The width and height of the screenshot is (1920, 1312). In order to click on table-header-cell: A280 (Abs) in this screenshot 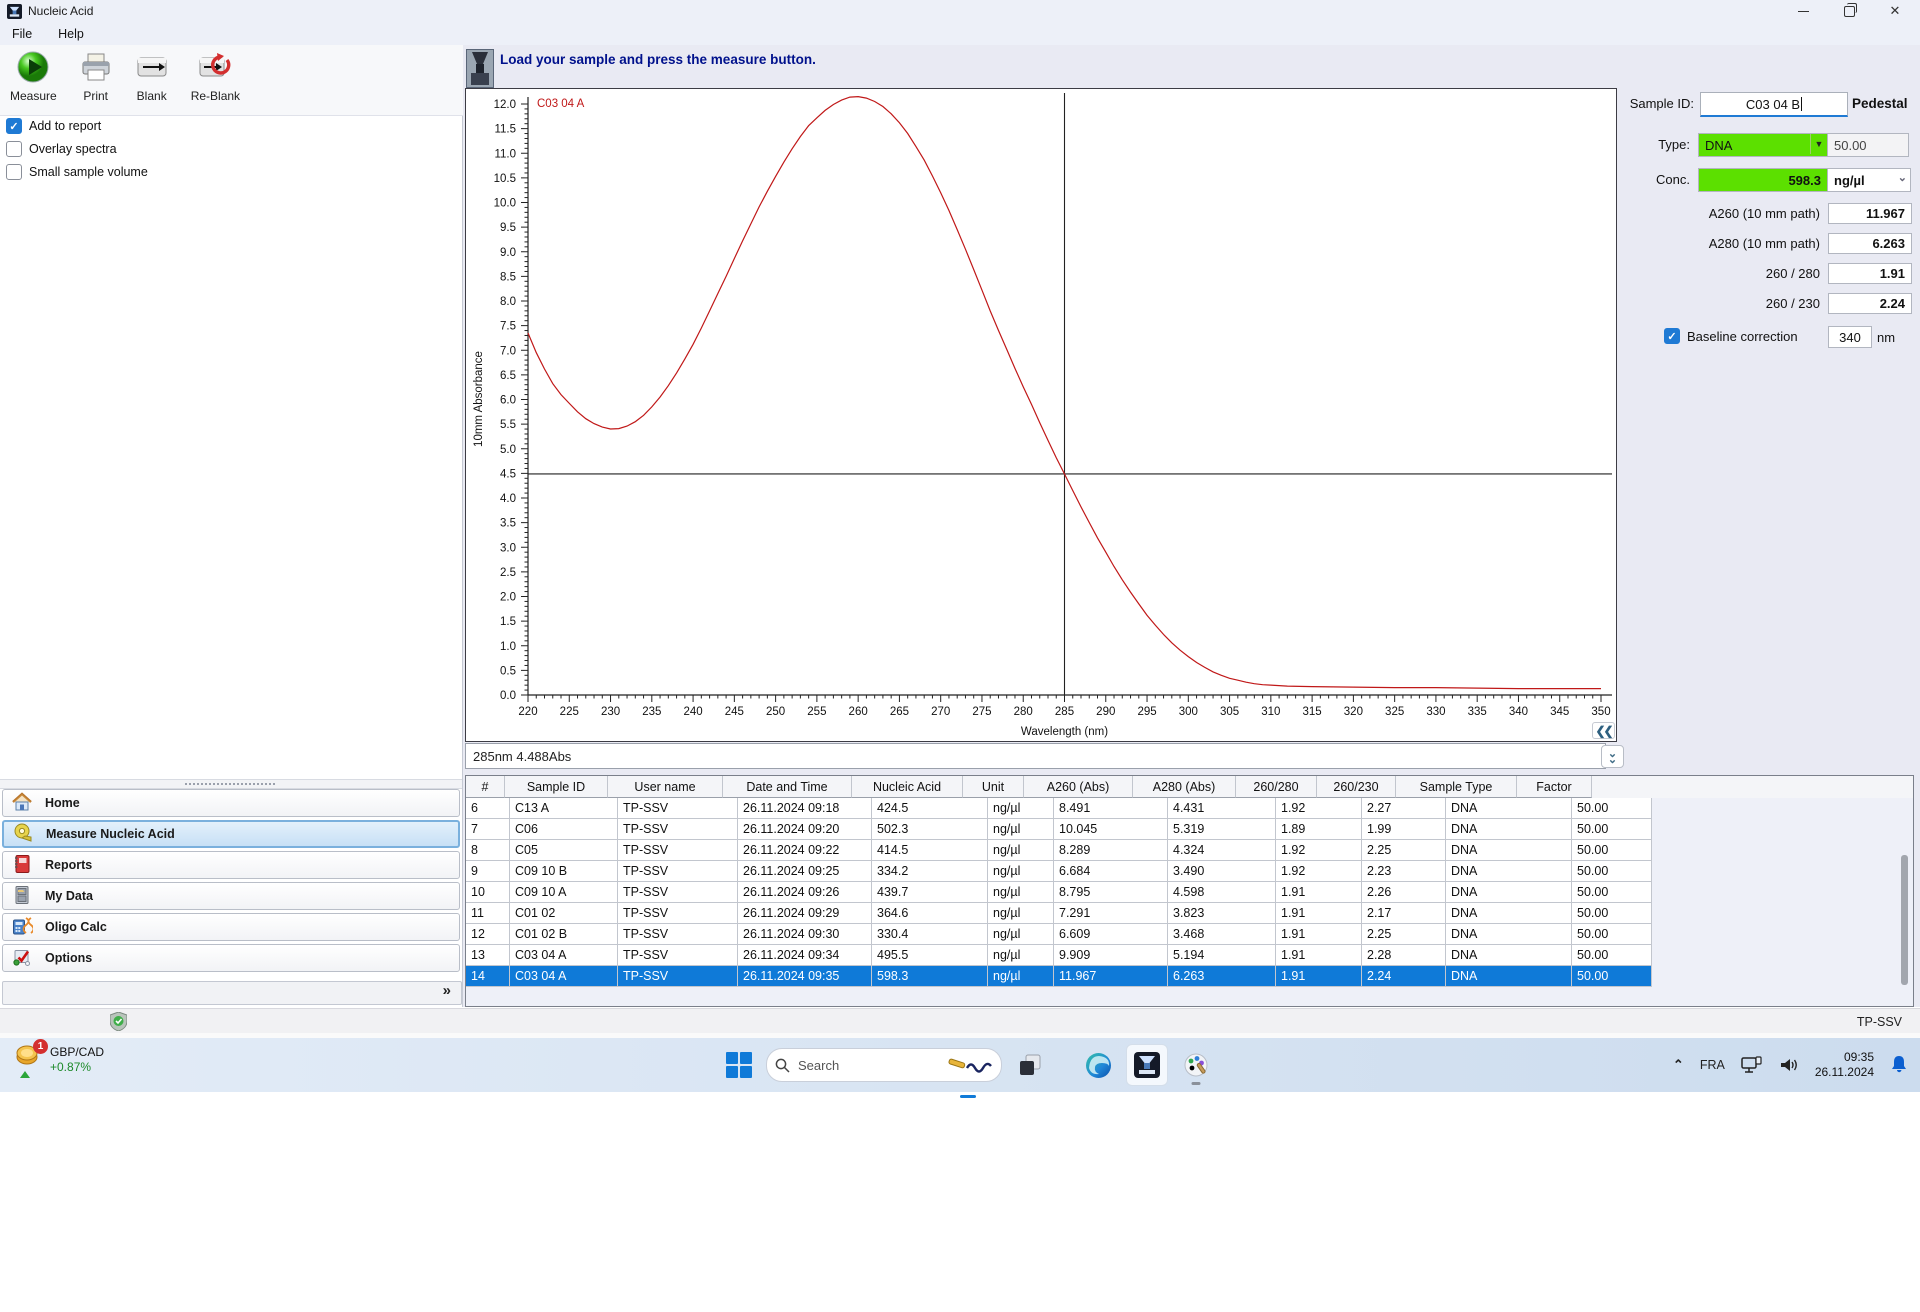, I will do `click(1184, 787)`.